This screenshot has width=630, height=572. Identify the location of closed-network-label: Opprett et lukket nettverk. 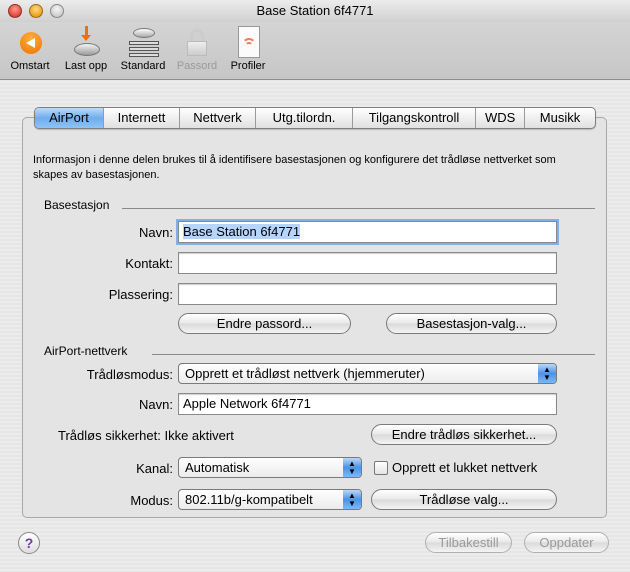
(464, 467).